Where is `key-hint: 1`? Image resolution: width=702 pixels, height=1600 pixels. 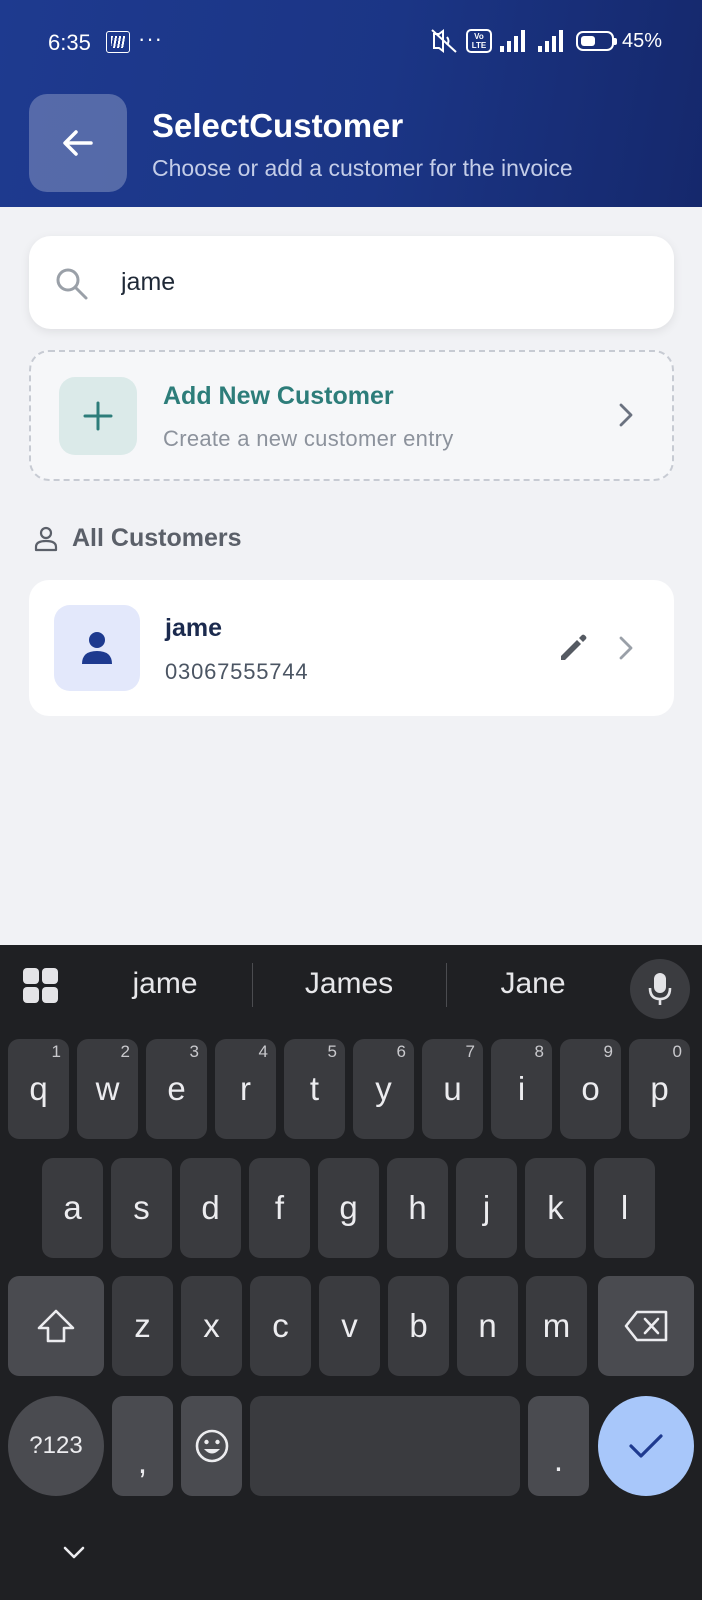 key-hint: 1 is located at coordinates (56, 1051).